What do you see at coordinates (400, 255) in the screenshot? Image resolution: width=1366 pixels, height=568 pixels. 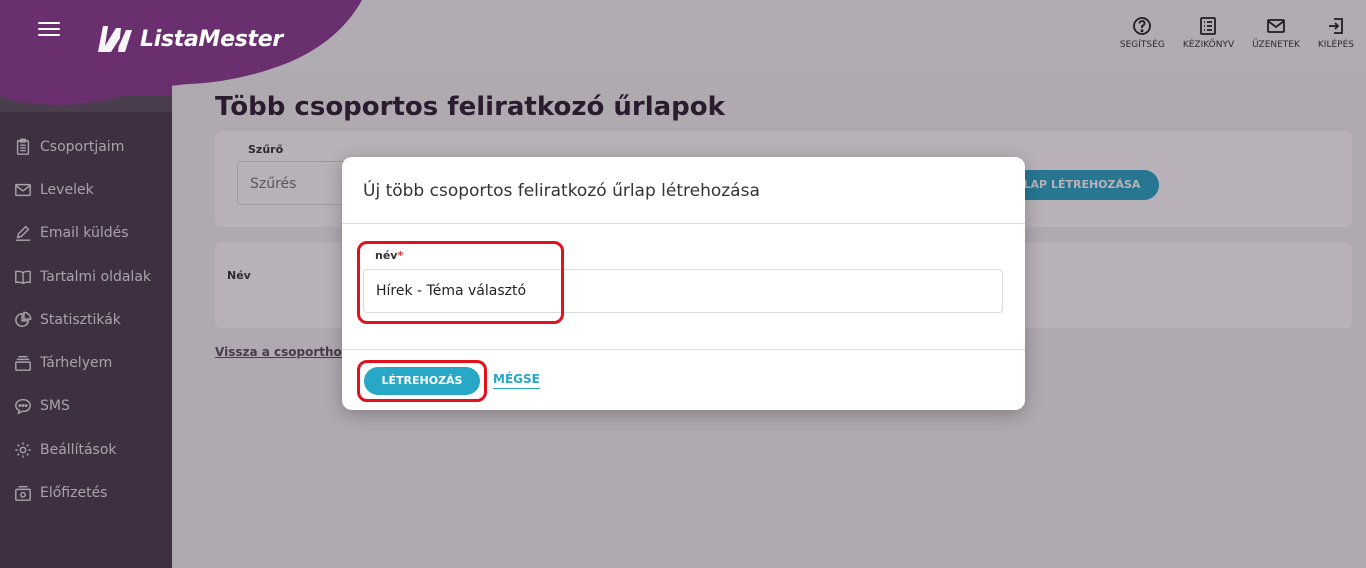 I see `required-marker: *` at bounding box center [400, 255].